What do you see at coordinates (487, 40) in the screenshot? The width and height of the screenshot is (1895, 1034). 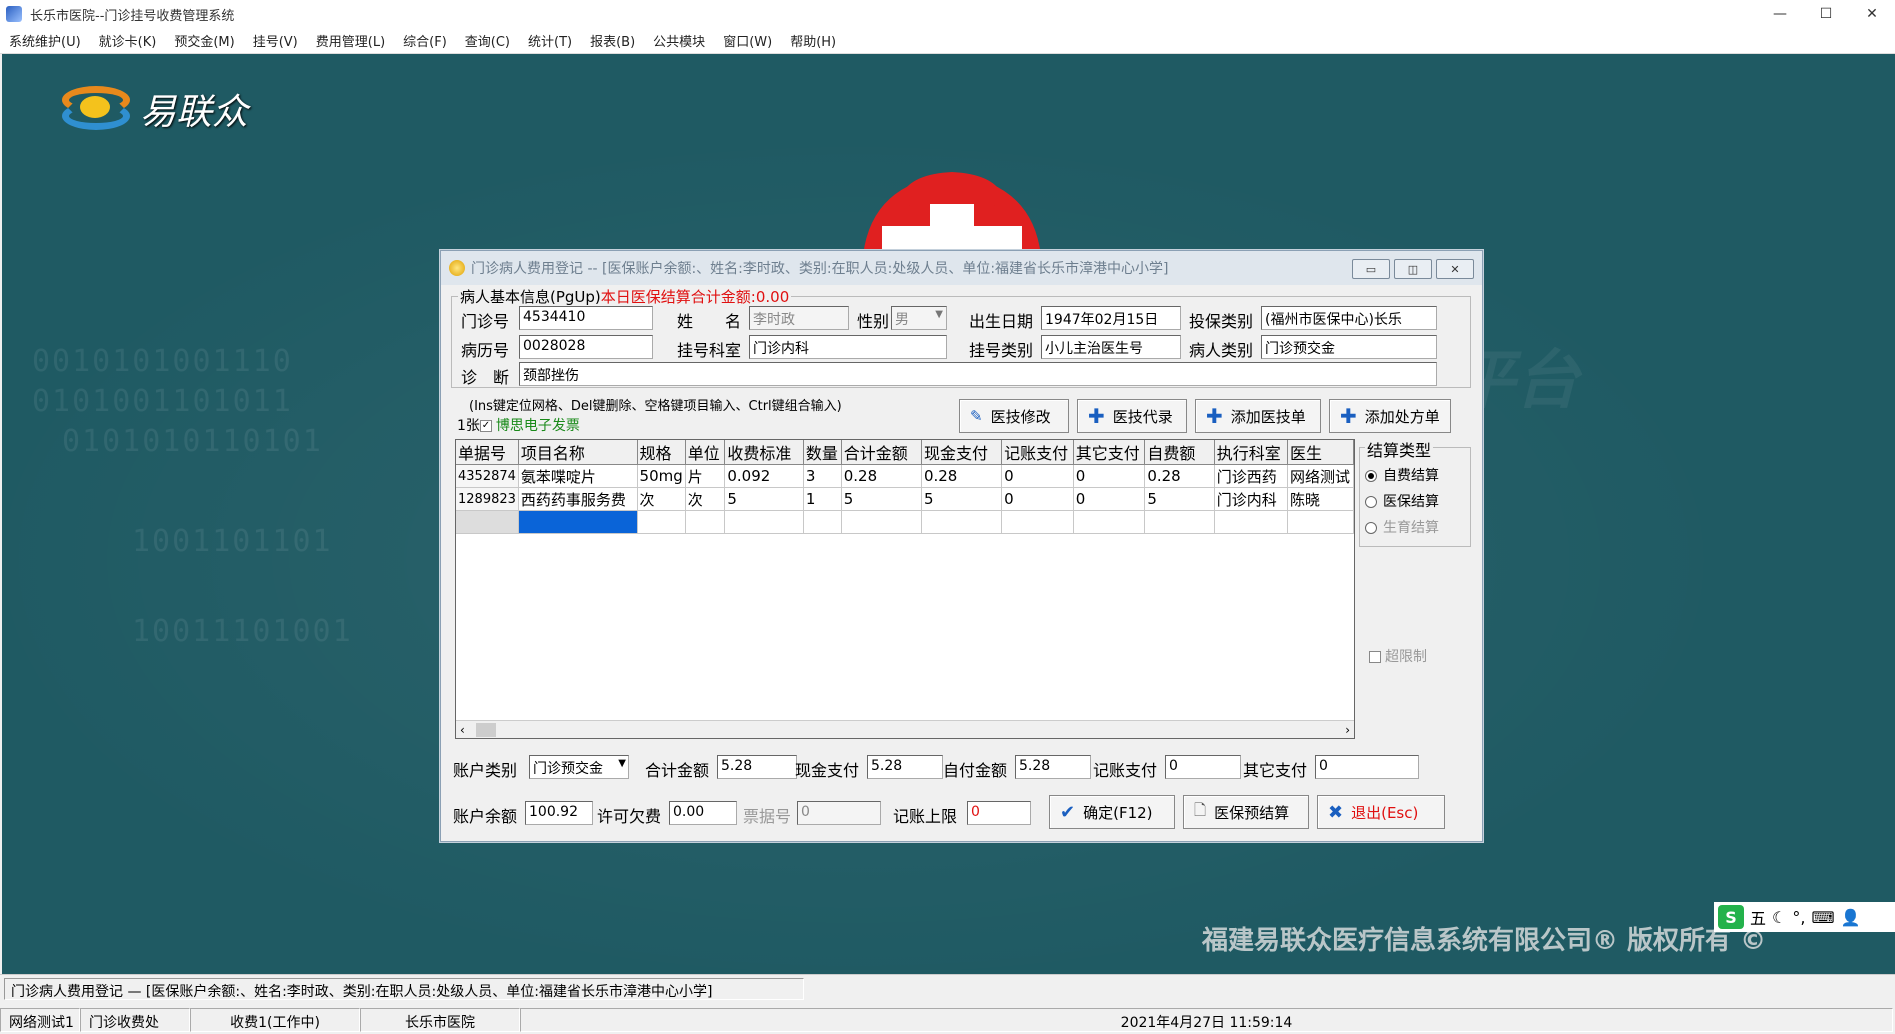 I see `menu-query: 查询(C)` at bounding box center [487, 40].